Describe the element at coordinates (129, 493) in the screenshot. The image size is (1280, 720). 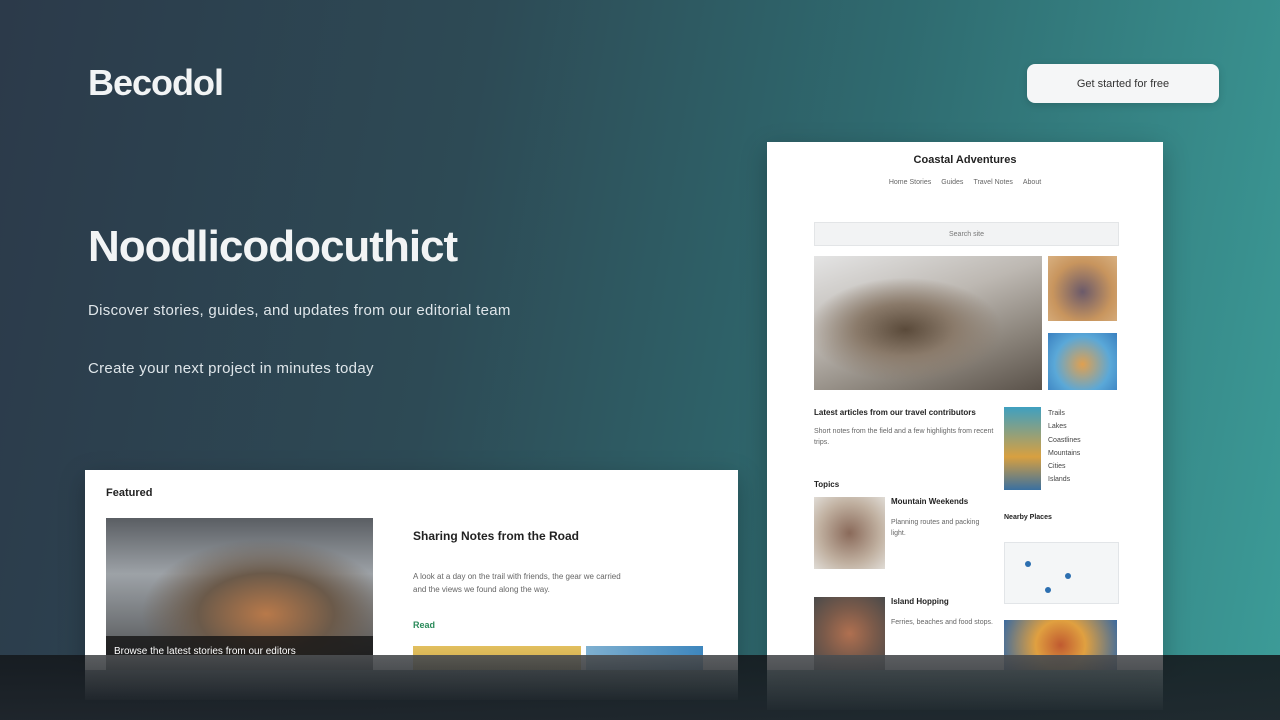
I see `front-card-label: Featured` at that location.